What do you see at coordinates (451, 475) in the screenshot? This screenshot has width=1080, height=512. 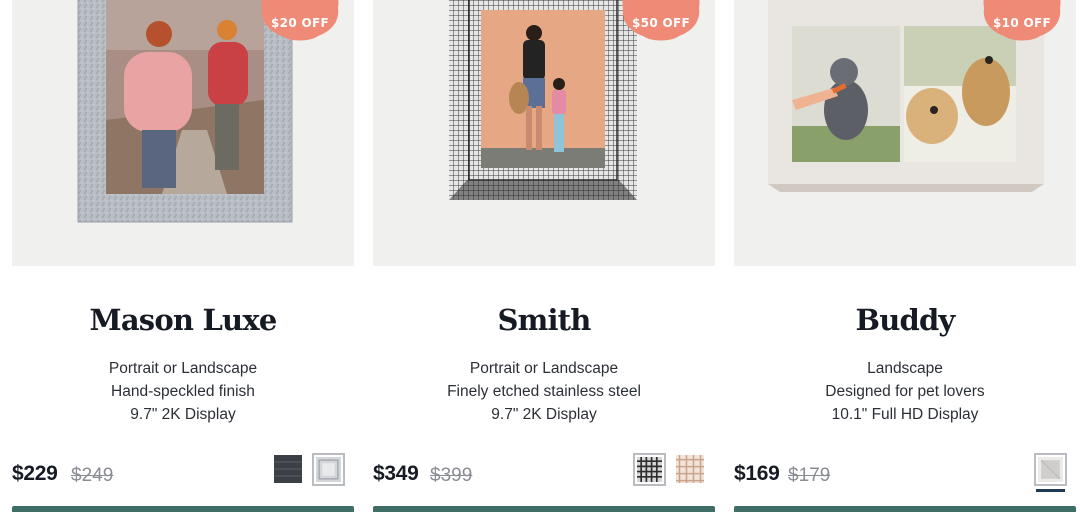 I see `compare-price: $399` at bounding box center [451, 475].